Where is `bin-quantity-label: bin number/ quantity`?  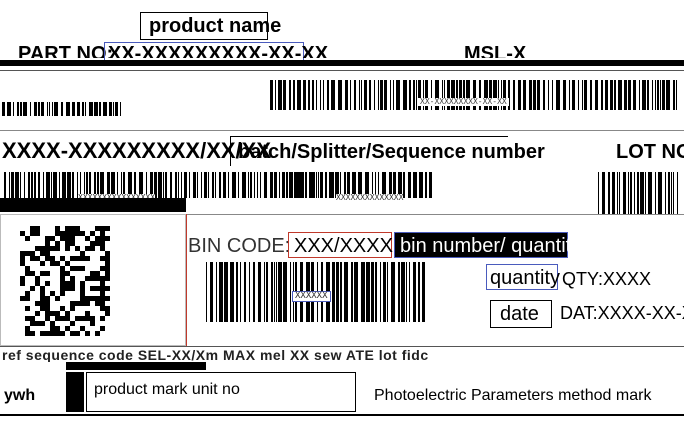 bin-quantity-label: bin number/ quantity is located at coordinates (491, 246).